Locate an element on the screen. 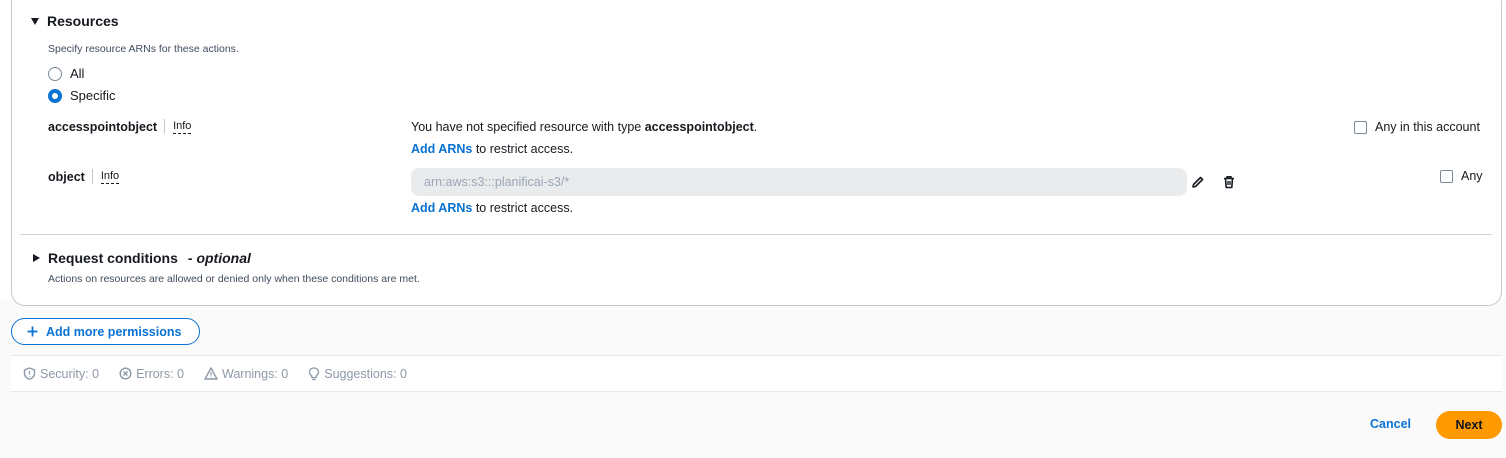 This screenshot has height=458, width=1506. checkbox-label: Any in this account is located at coordinates (1427, 127).